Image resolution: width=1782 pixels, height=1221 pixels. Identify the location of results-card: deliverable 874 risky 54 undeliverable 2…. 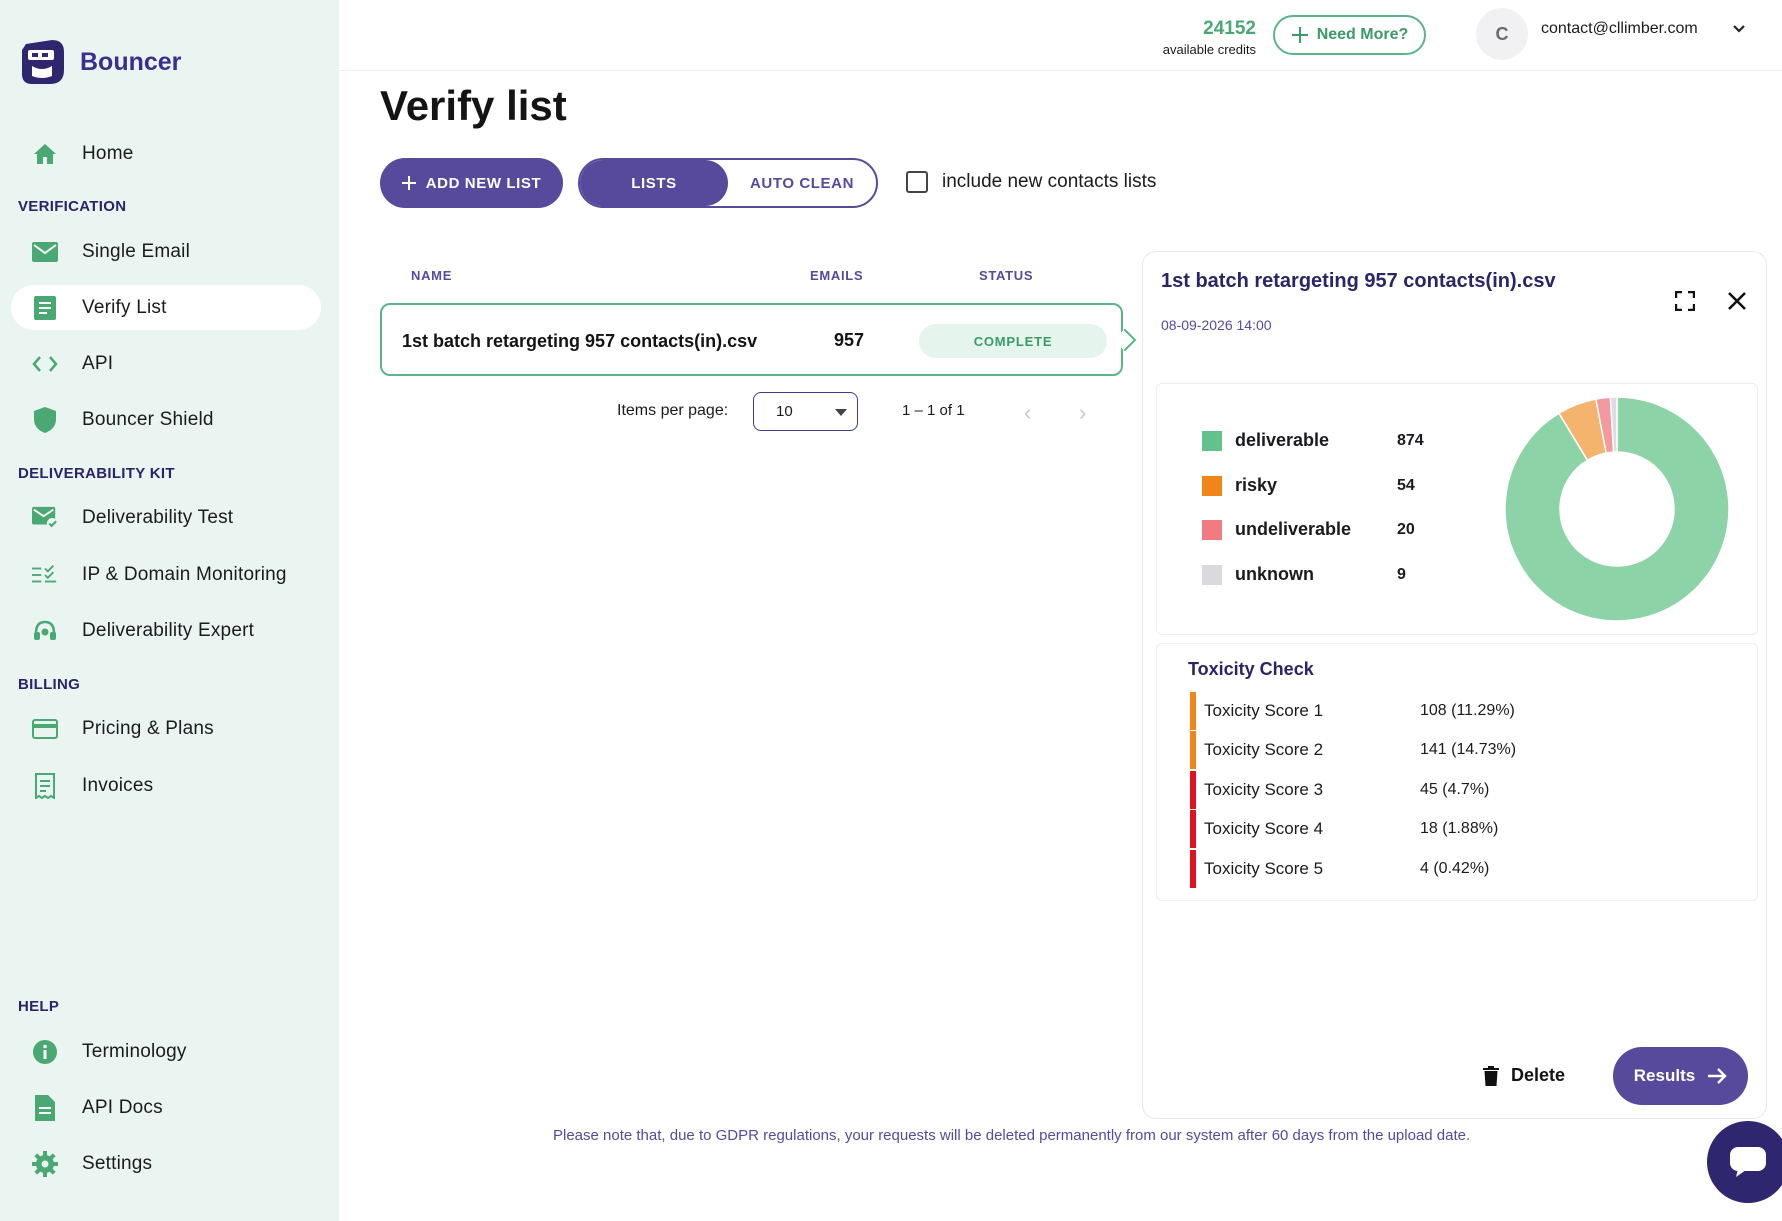
(1457, 509).